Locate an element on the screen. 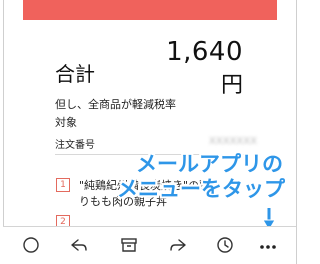 This screenshot has height=264, width=320. forward-icon is located at coordinates (178, 245).